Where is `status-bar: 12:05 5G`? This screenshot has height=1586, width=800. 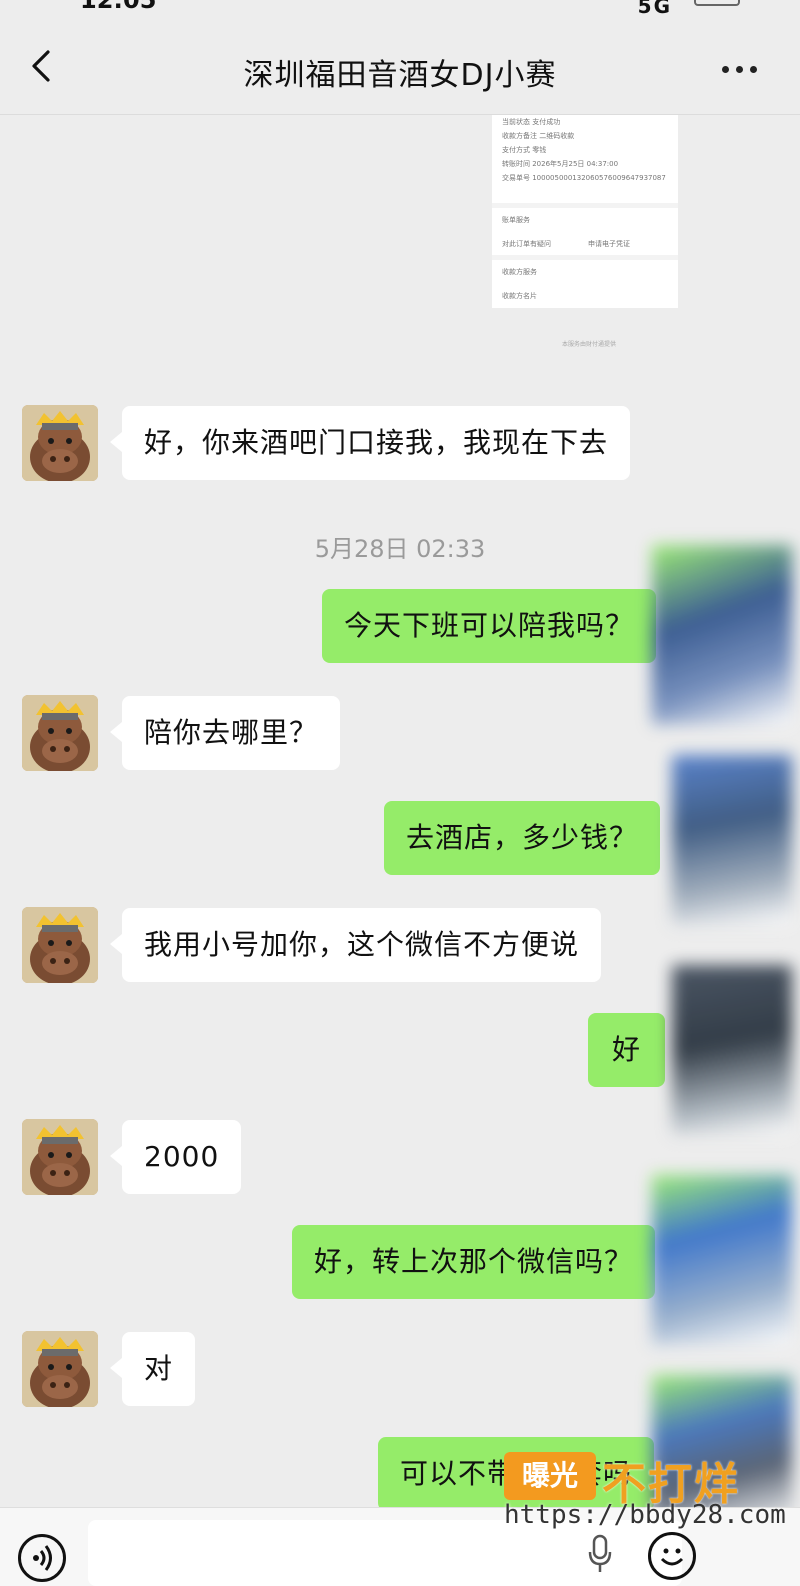 status-bar: 12:05 5G is located at coordinates (400, 9).